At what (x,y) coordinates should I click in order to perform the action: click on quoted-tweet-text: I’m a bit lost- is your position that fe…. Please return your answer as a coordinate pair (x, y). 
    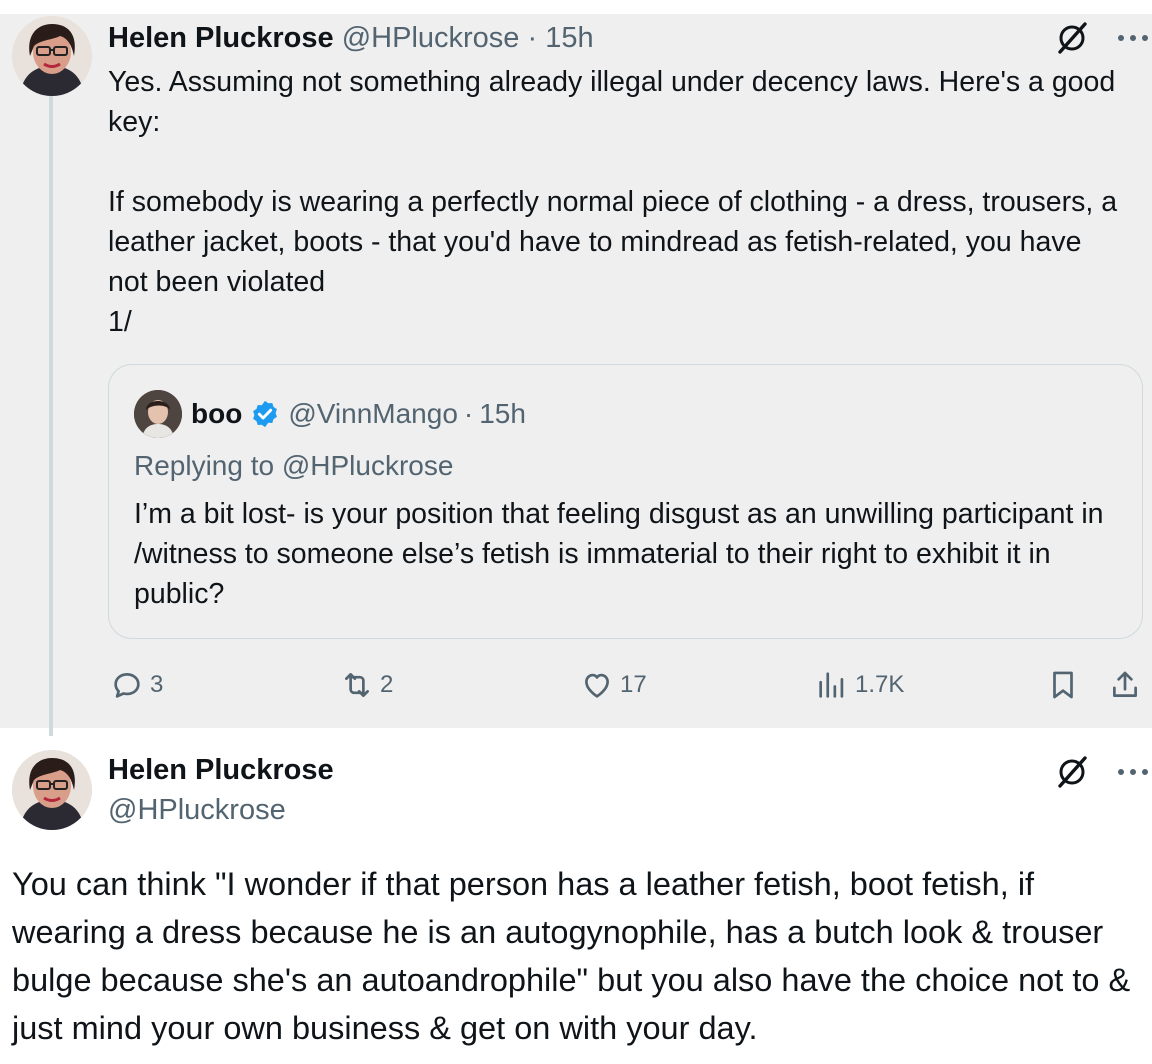
    Looking at the image, I should click on (623, 554).